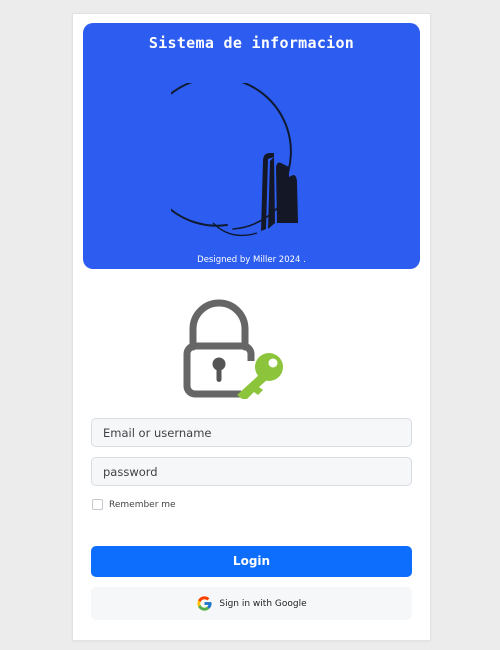 This screenshot has width=500, height=650. I want to click on remember-me: Remember me, so click(134, 504).